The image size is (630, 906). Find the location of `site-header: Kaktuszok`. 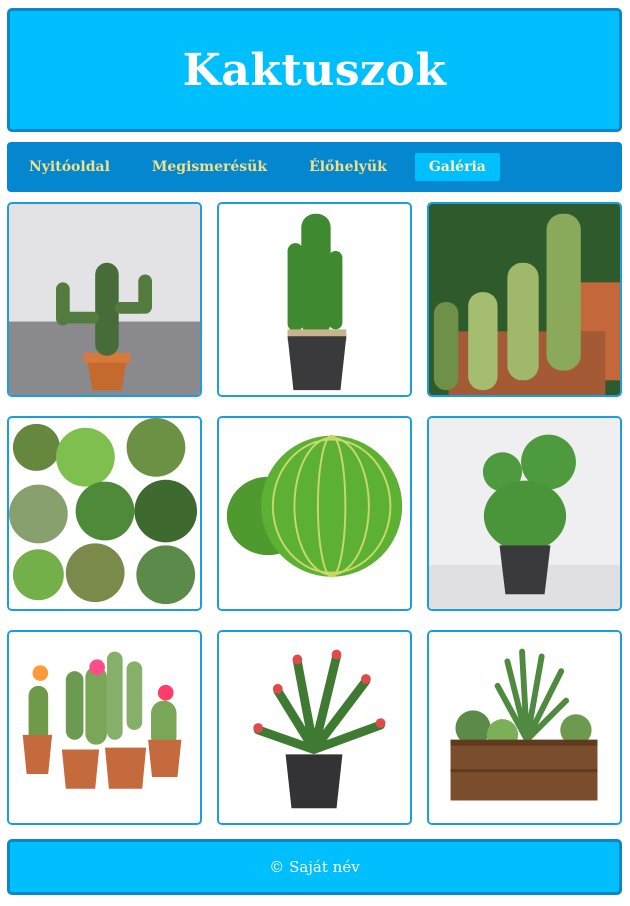

site-header: Kaktuszok is located at coordinates (314, 70).